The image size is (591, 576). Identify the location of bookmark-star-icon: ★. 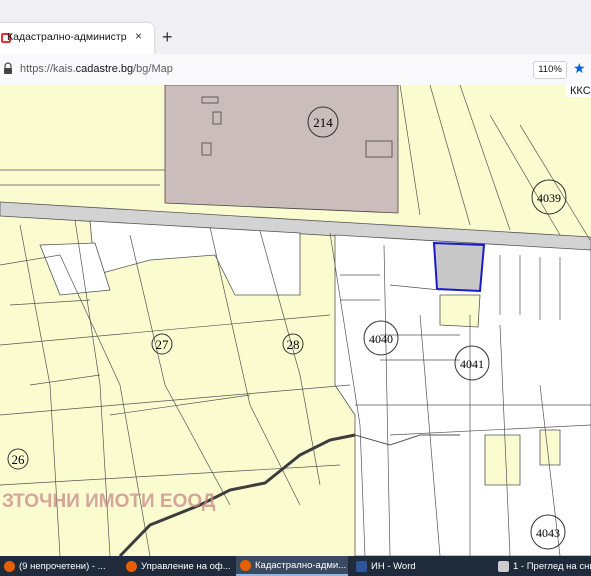
(579, 68).